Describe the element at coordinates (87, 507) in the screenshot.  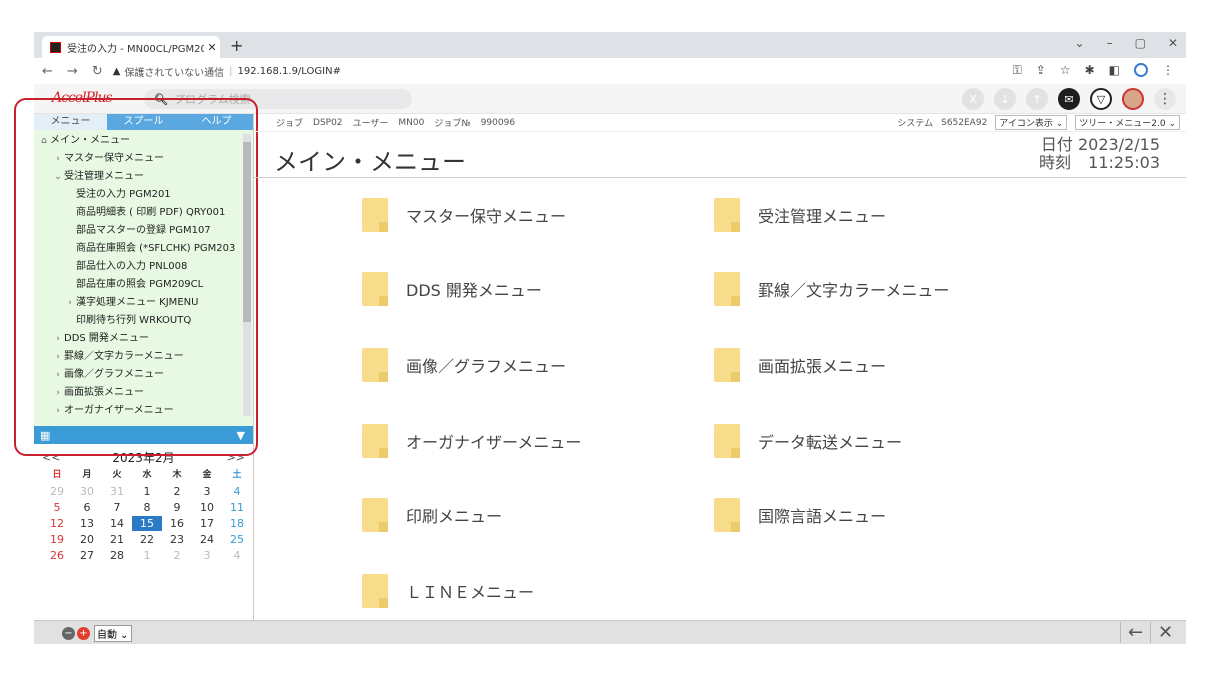
I see `calendar-day: 6` at that location.